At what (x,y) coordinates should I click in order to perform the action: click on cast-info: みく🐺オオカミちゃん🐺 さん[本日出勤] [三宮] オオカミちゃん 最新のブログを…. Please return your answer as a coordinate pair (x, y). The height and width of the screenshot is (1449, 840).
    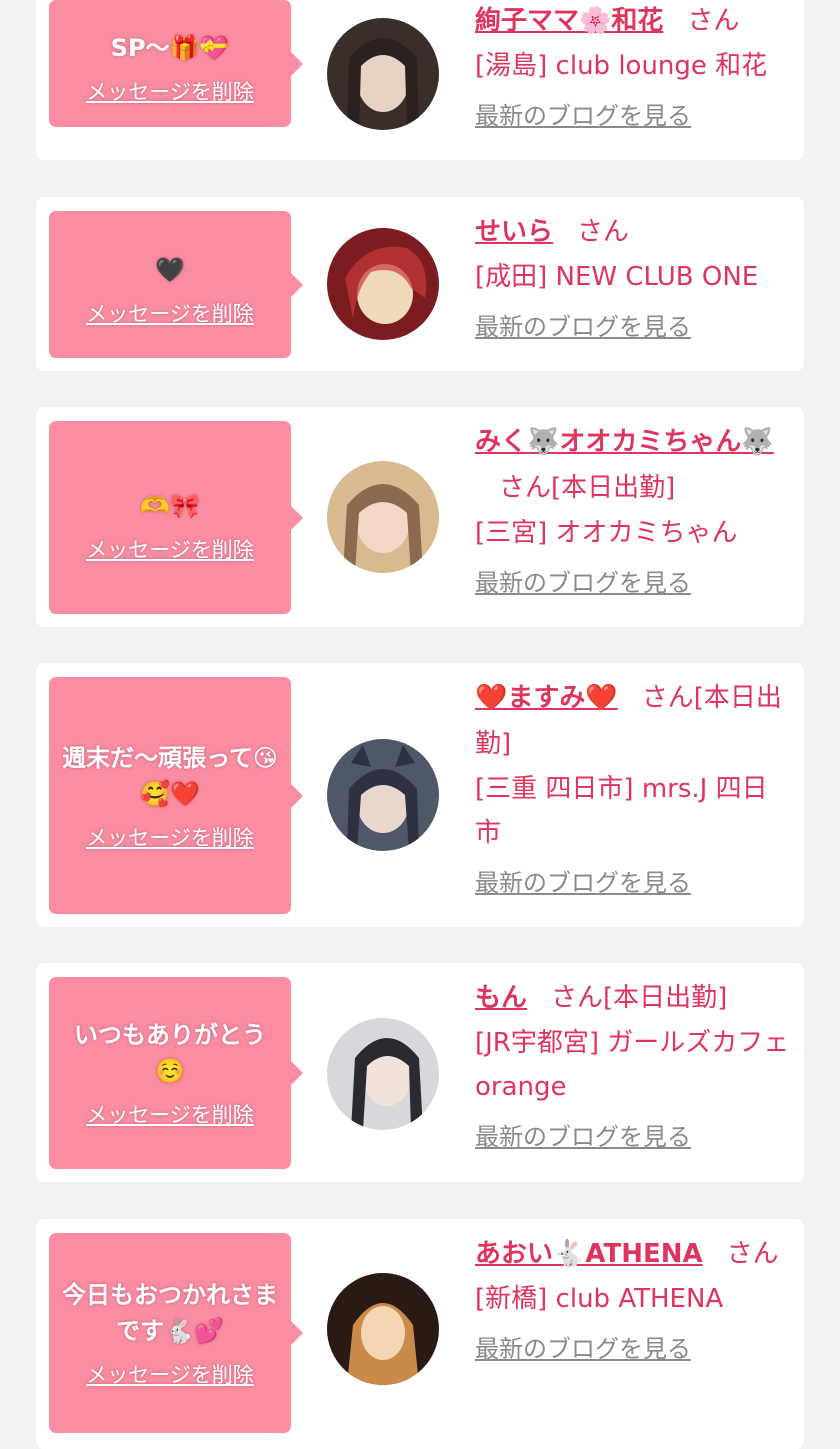
    Looking at the image, I should click on (634, 510).